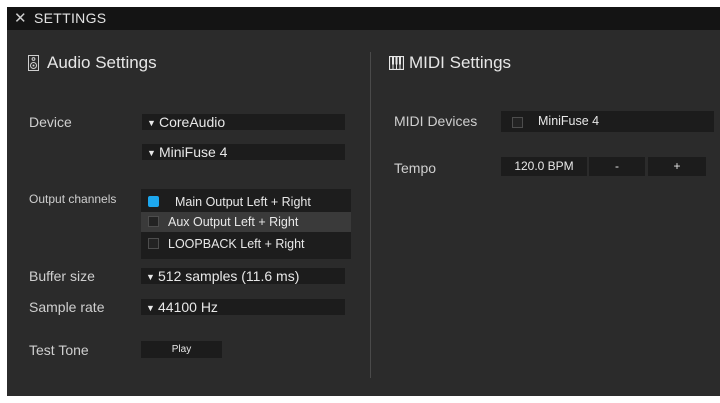  Describe the element at coordinates (62, 276) in the screenshot. I see `buffer-size-label: Buffer size` at that location.